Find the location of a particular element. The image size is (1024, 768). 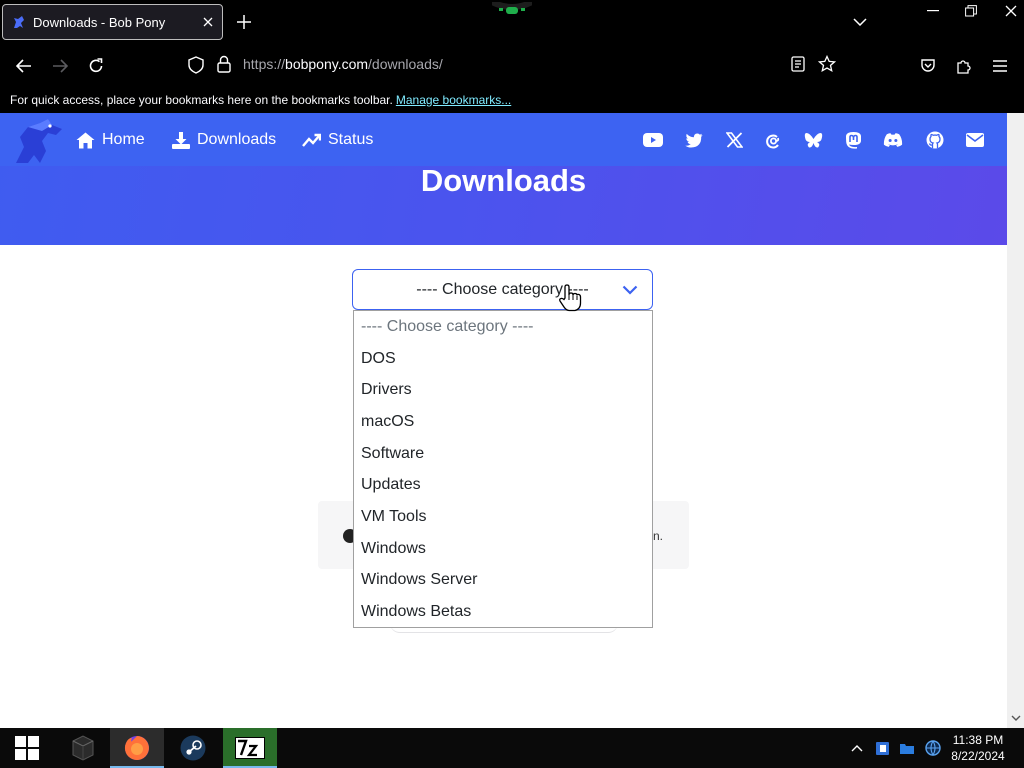

network-globe-icon is located at coordinates (933, 748).